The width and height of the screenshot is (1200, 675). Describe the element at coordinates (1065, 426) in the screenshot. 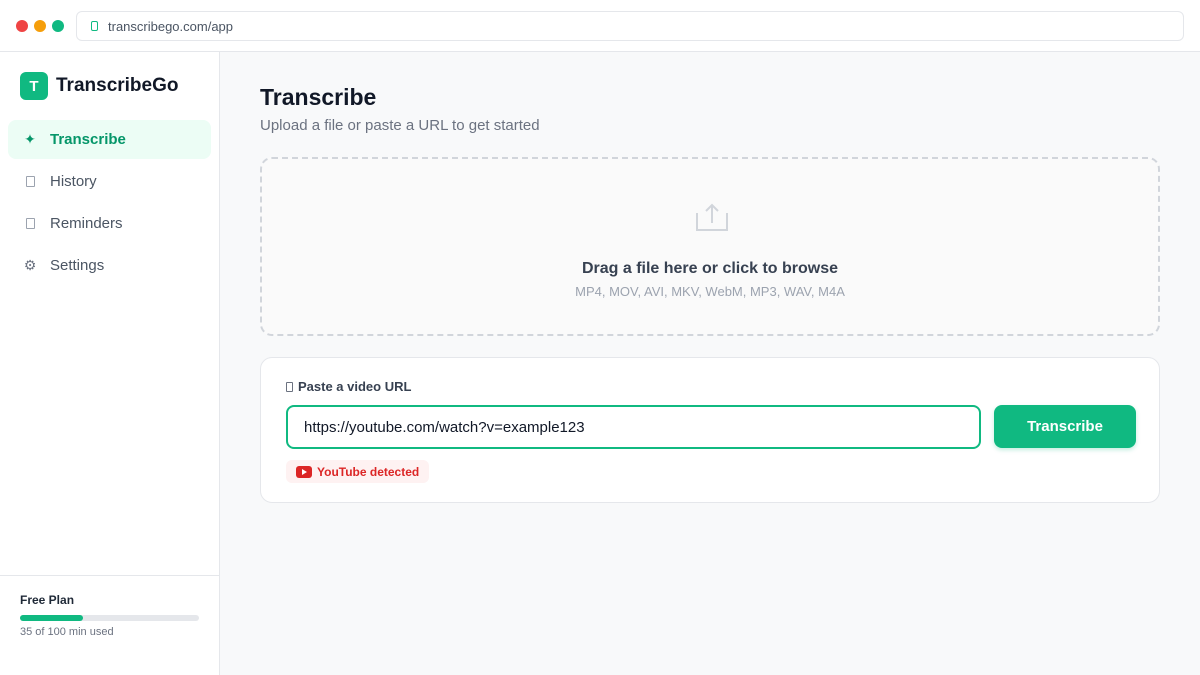

I see `transcribe-button: Transcribe` at that location.